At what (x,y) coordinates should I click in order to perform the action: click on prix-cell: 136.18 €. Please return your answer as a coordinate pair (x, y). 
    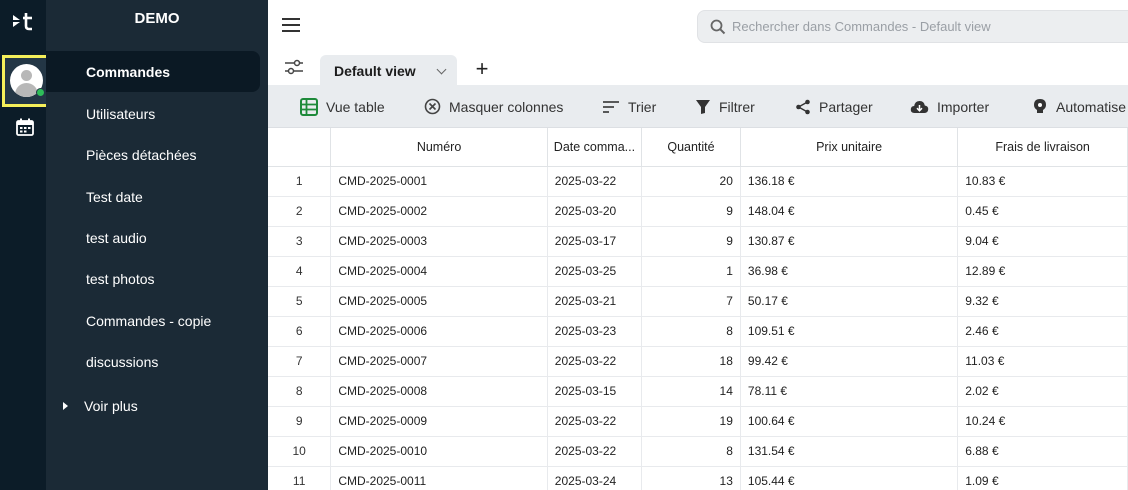
    Looking at the image, I should click on (849, 181).